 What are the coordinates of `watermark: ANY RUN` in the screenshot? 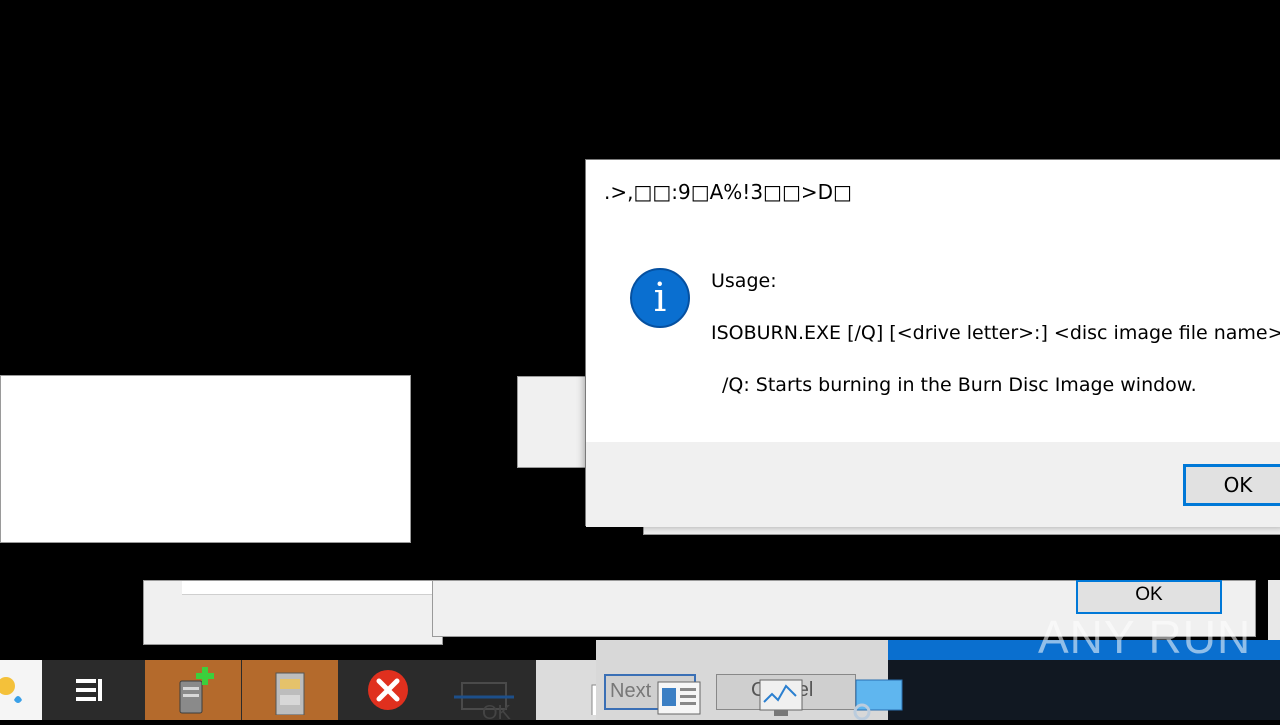 It's located at (1145, 637).